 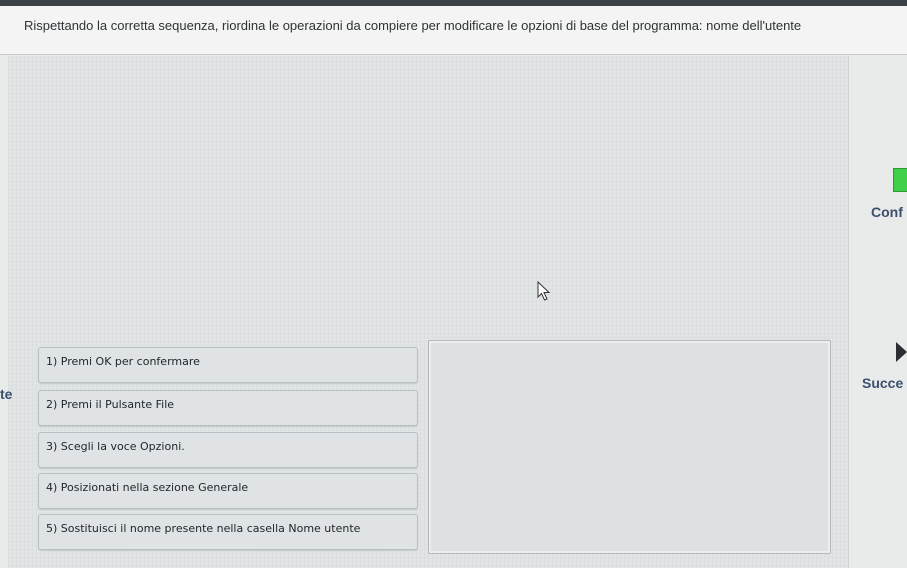 What do you see at coordinates (147, 487) in the screenshot?
I see `step-label: 4) Posizionati nella sezione Generale` at bounding box center [147, 487].